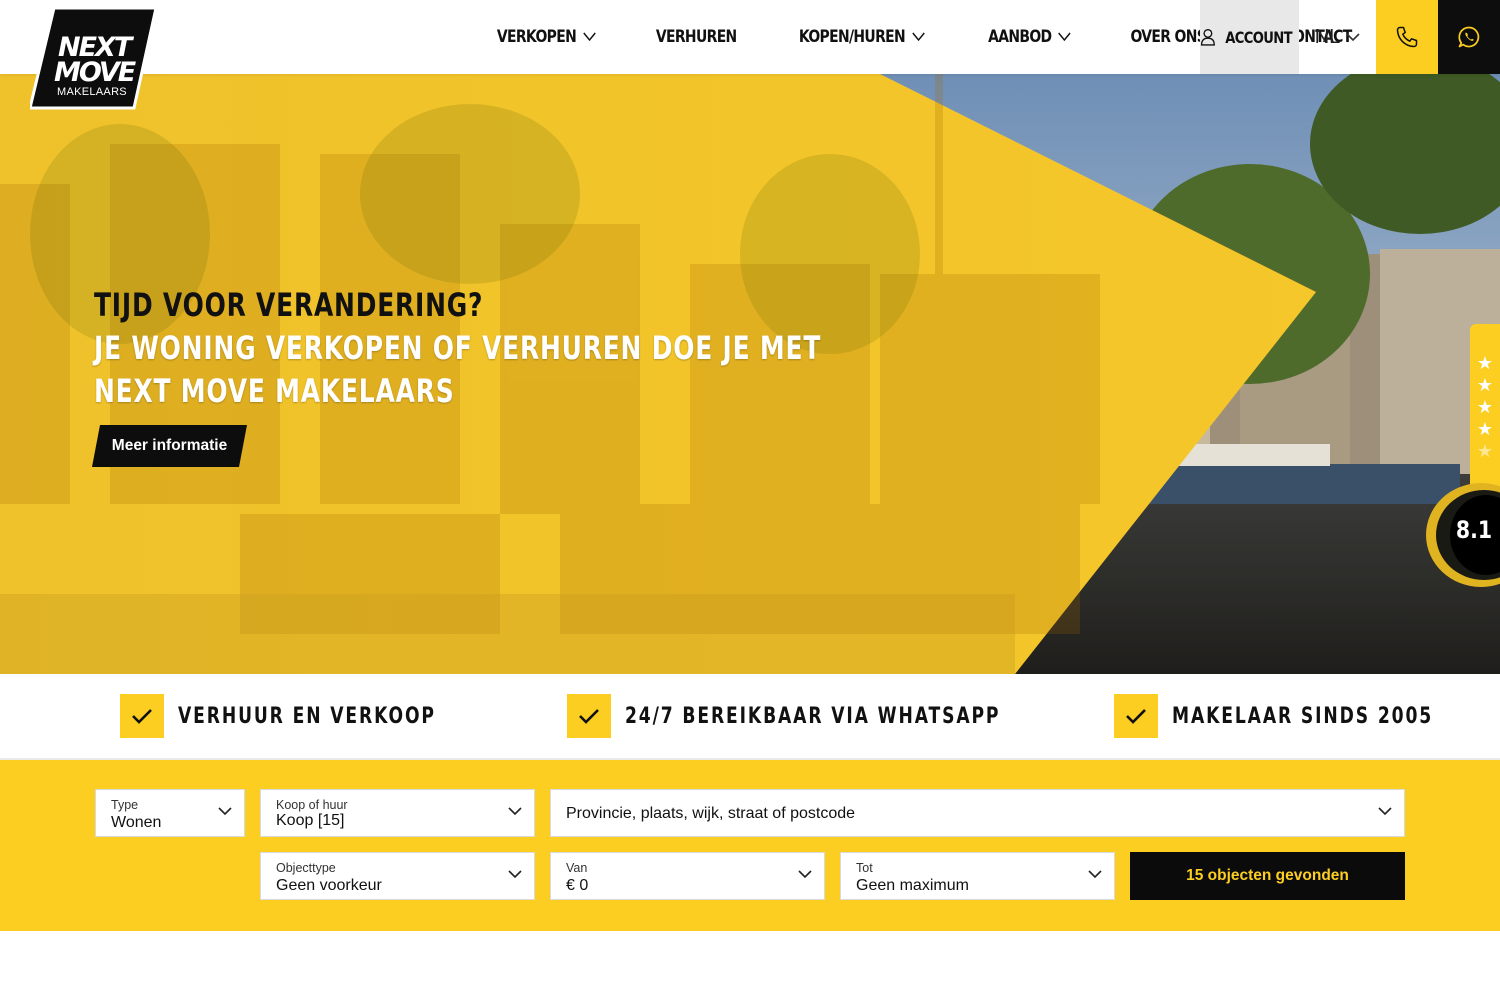 This screenshot has height=1000, width=1500. I want to click on nav-item-label: VERKOPEN, so click(536, 37).